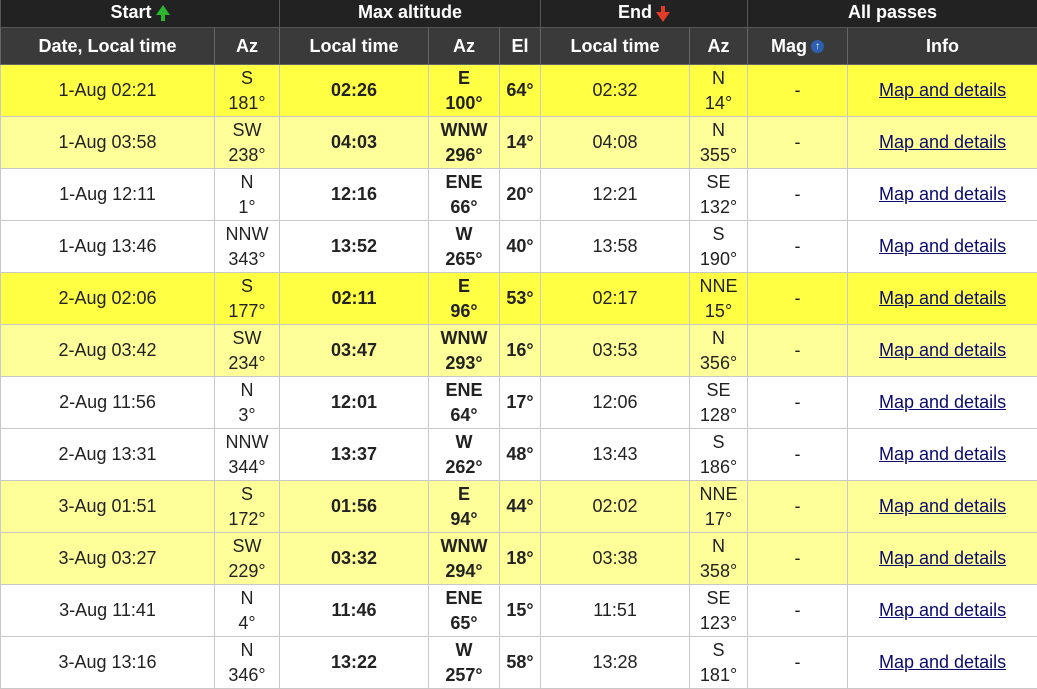 The height and width of the screenshot is (689, 1037). What do you see at coordinates (247, 623) in the screenshot?
I see `start-azimuth-degrees: 4°` at bounding box center [247, 623].